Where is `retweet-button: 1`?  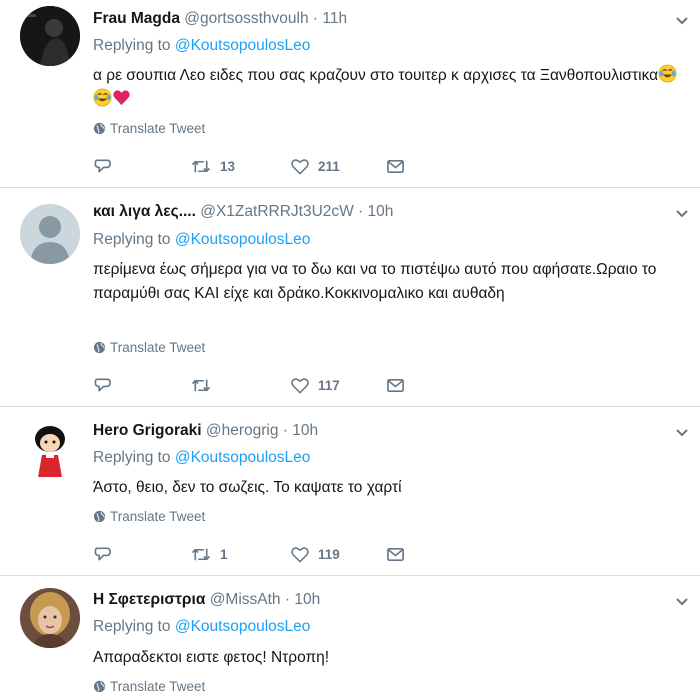 retweet-button: 1 is located at coordinates (209, 554).